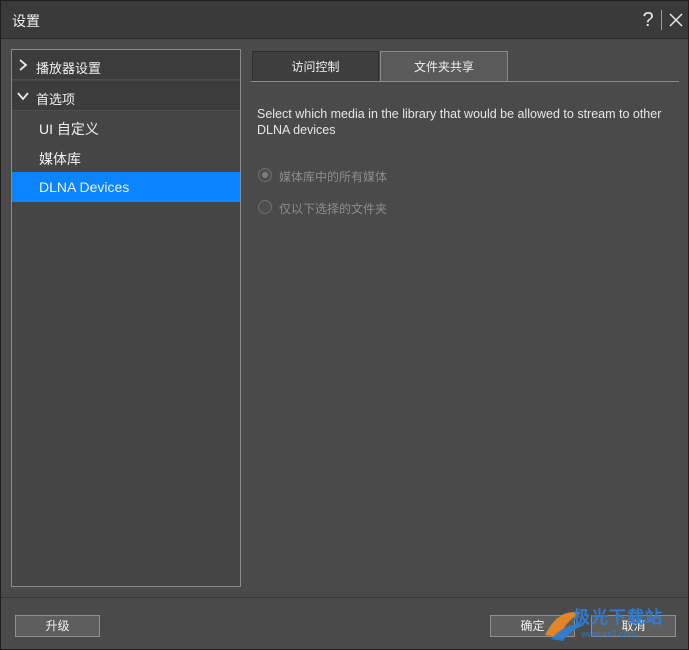 The width and height of the screenshot is (689, 650). I want to click on close-button, so click(676, 20).